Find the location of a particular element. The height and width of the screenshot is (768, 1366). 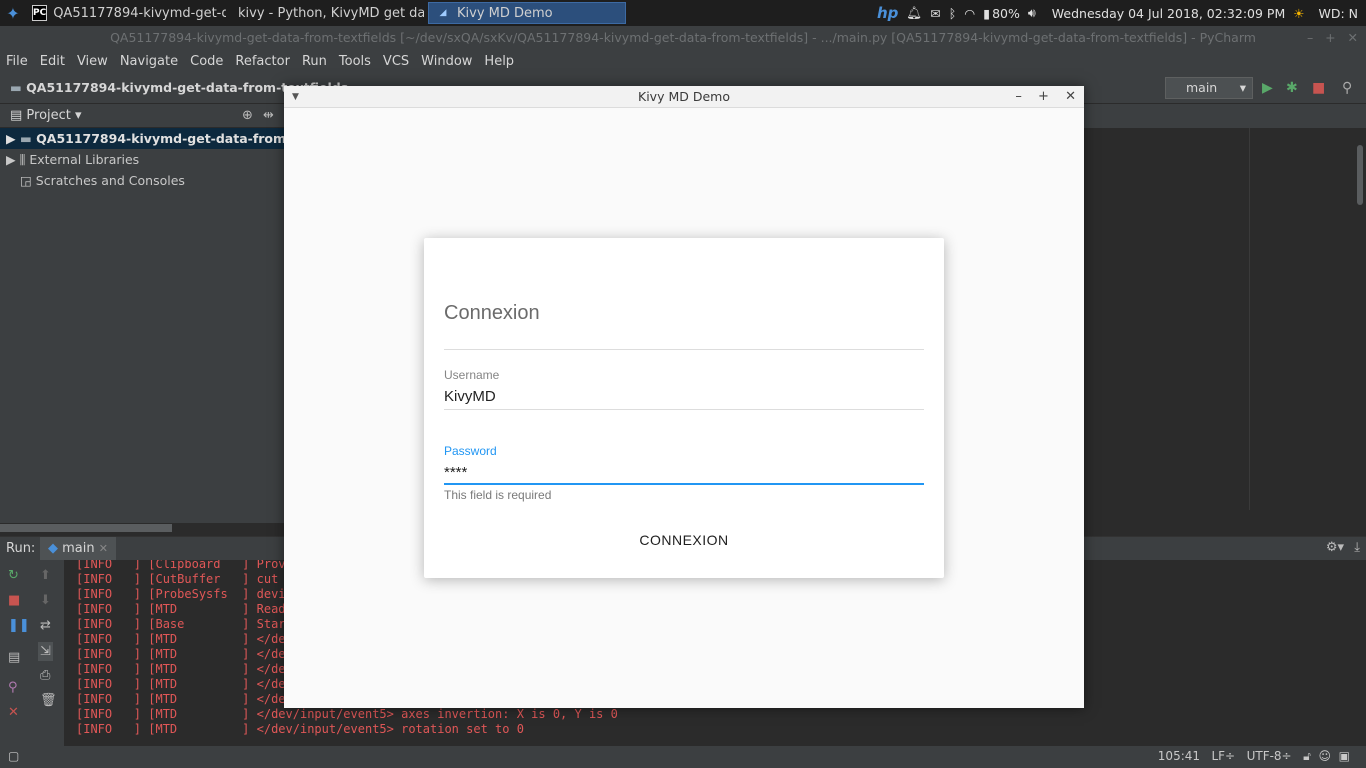

username-label: Username is located at coordinates (472, 375).